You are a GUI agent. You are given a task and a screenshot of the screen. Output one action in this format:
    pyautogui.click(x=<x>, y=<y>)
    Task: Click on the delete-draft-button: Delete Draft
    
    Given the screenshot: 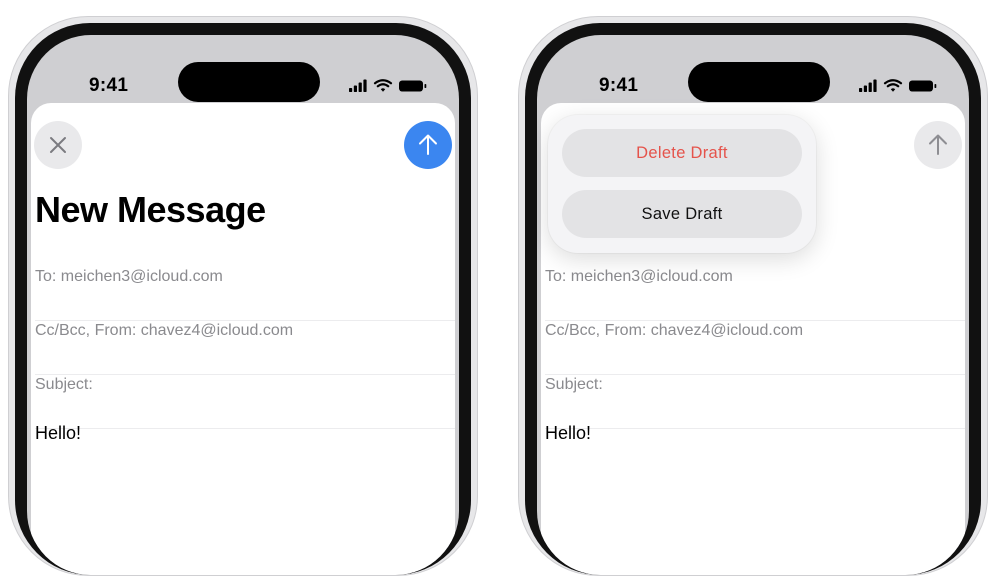 What is the action you would take?
    pyautogui.click(x=682, y=153)
    